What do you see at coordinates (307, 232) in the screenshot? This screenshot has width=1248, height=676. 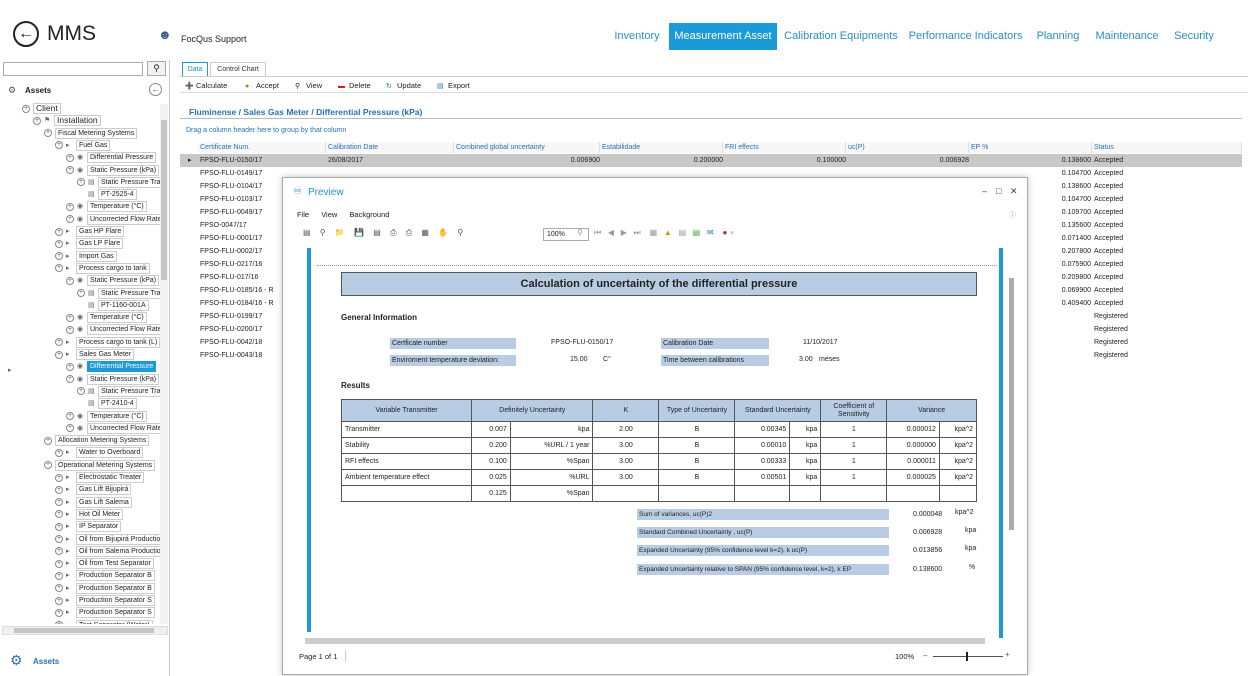 I see `document-map-icon: ▤` at bounding box center [307, 232].